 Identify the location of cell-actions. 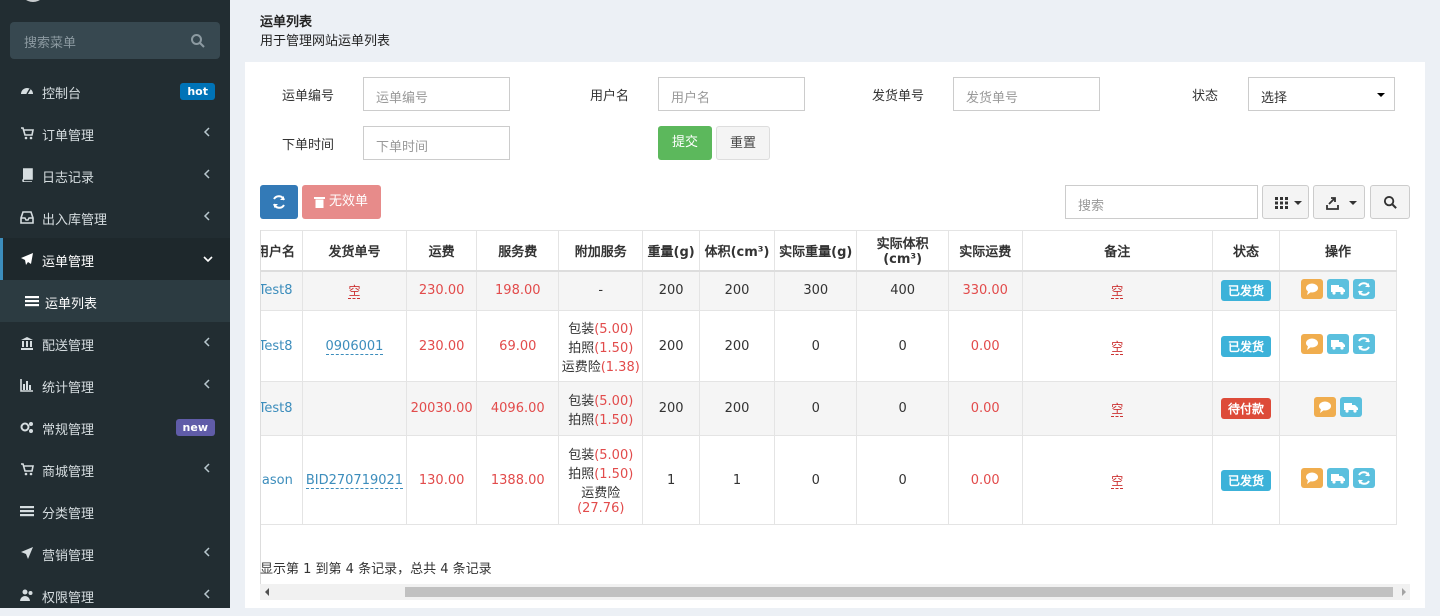
(1338, 346).